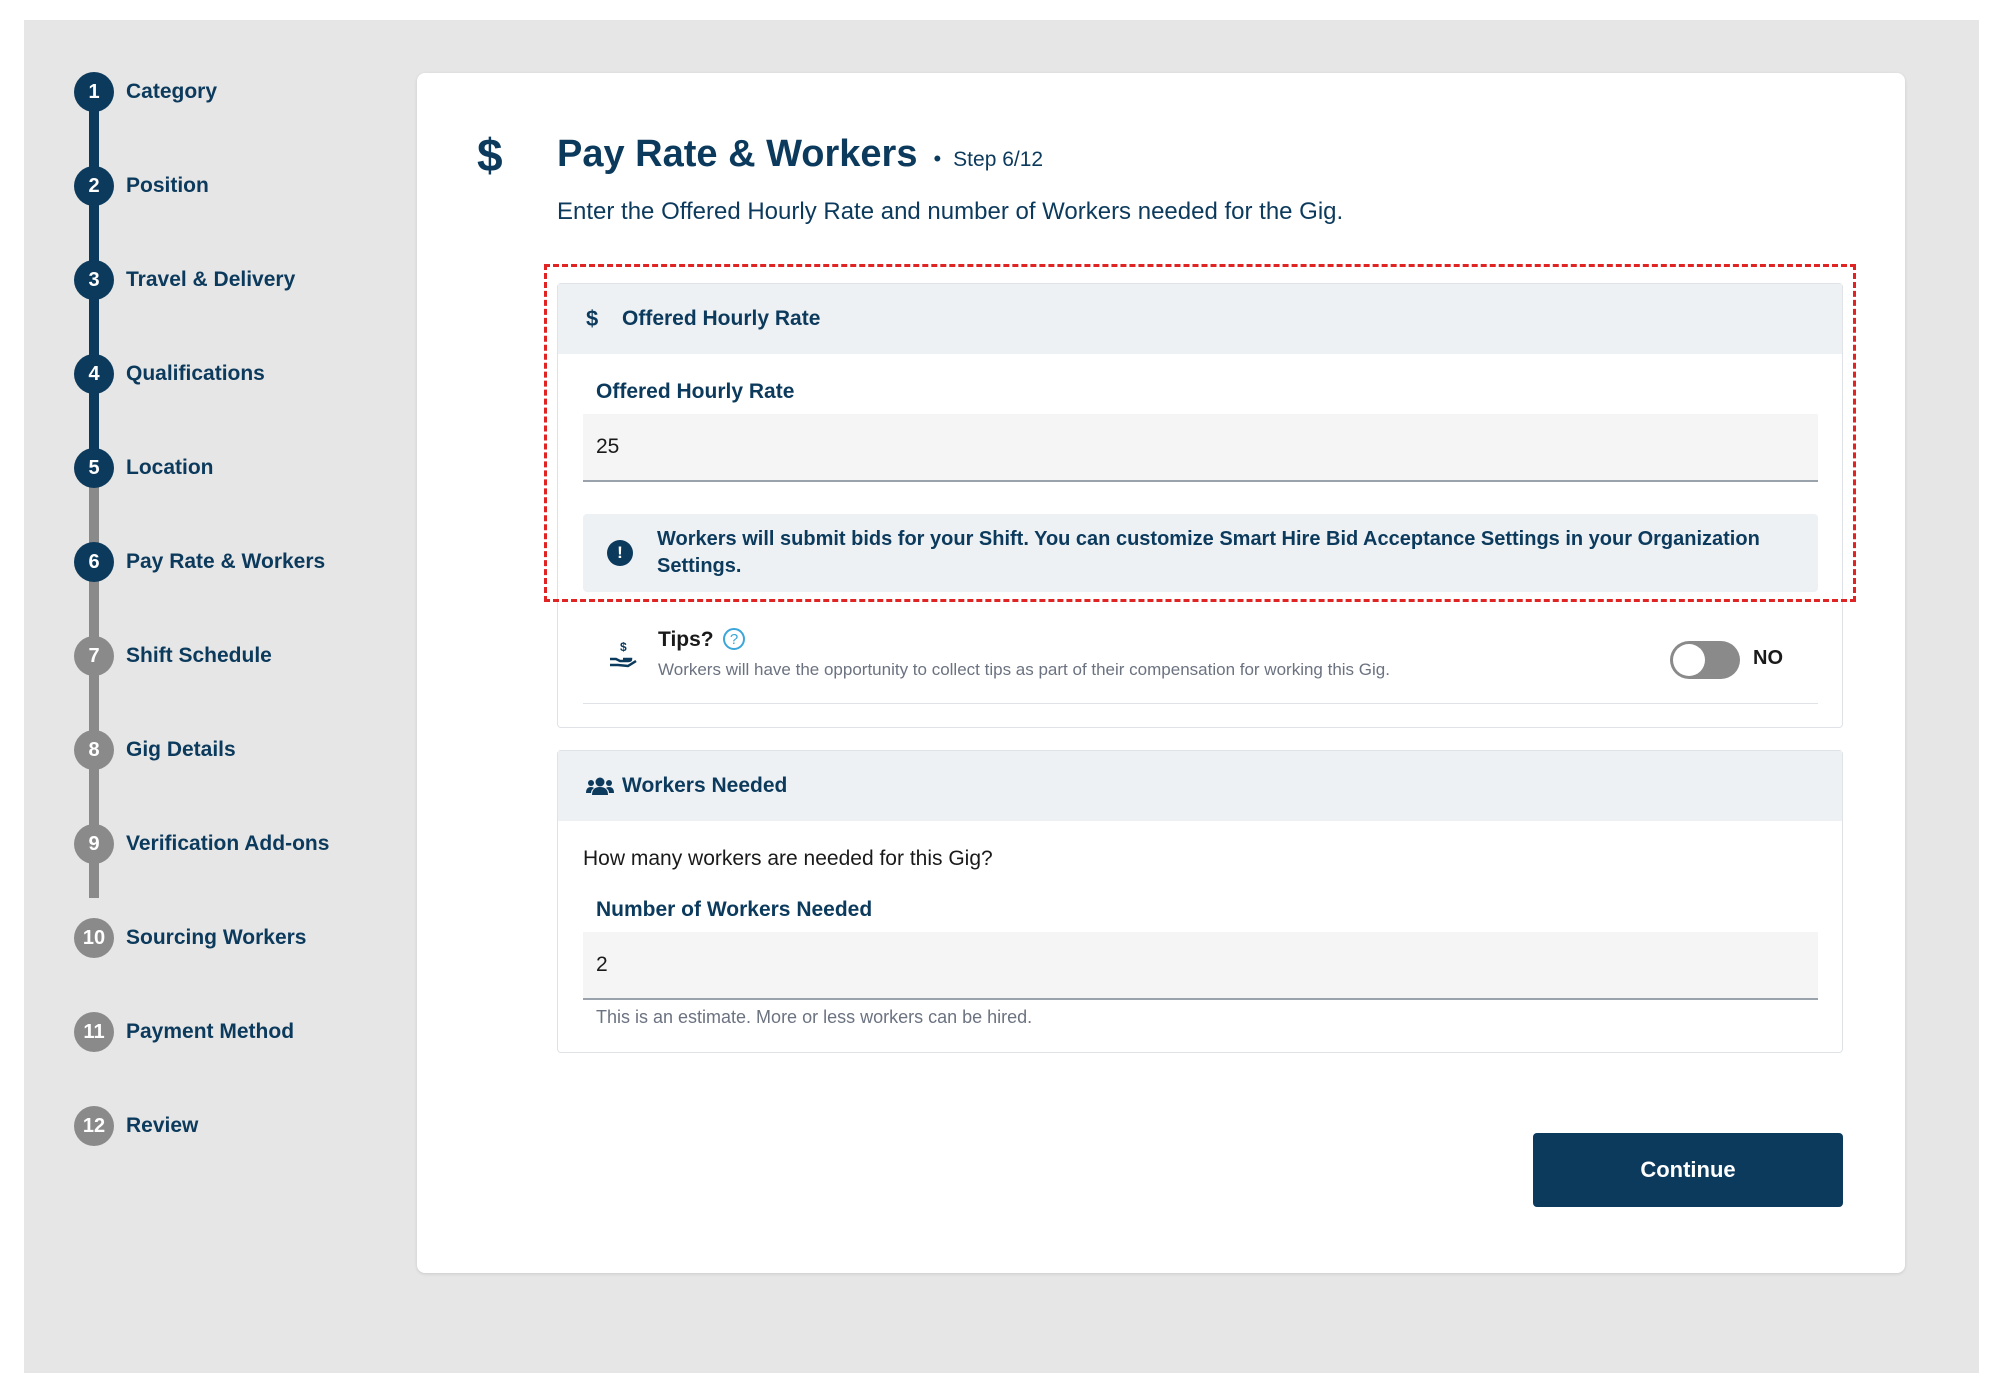 The width and height of the screenshot is (2000, 1395). What do you see at coordinates (228, 843) in the screenshot?
I see `step-label: Verification Add-ons` at bounding box center [228, 843].